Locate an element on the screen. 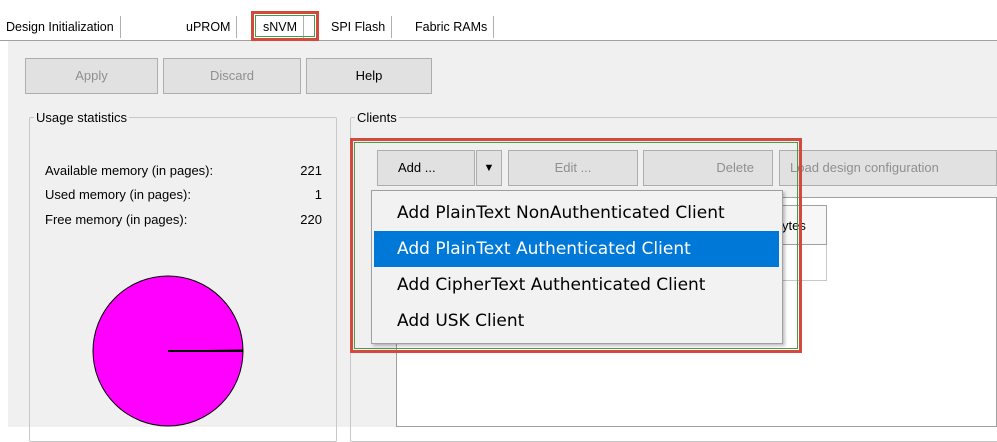 This screenshot has height=442, width=997. free-memory-value: 220 is located at coordinates (311, 219).